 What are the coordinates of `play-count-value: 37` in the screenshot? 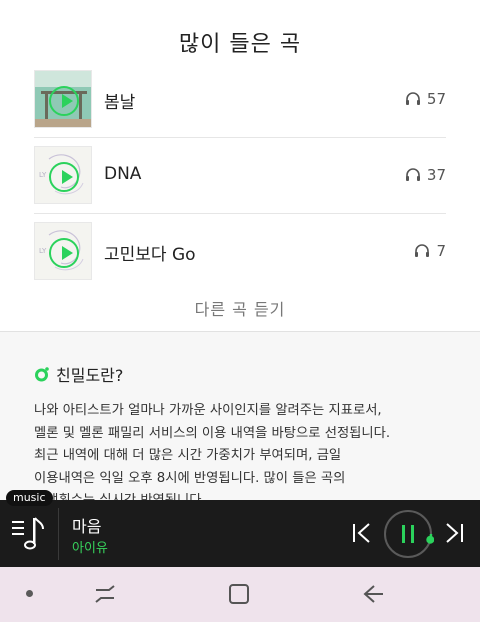 It's located at (436, 175).